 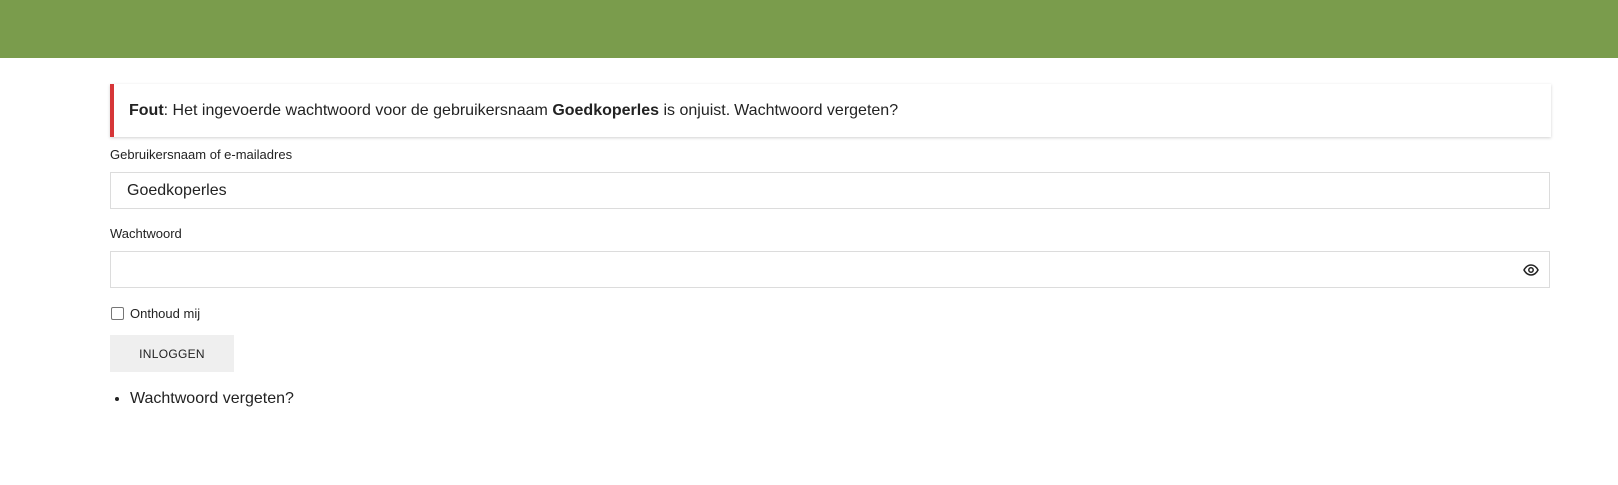 What do you see at coordinates (816, 110) in the screenshot?
I see `error-forgot-password-link: Wachtwoord vergeten?` at bounding box center [816, 110].